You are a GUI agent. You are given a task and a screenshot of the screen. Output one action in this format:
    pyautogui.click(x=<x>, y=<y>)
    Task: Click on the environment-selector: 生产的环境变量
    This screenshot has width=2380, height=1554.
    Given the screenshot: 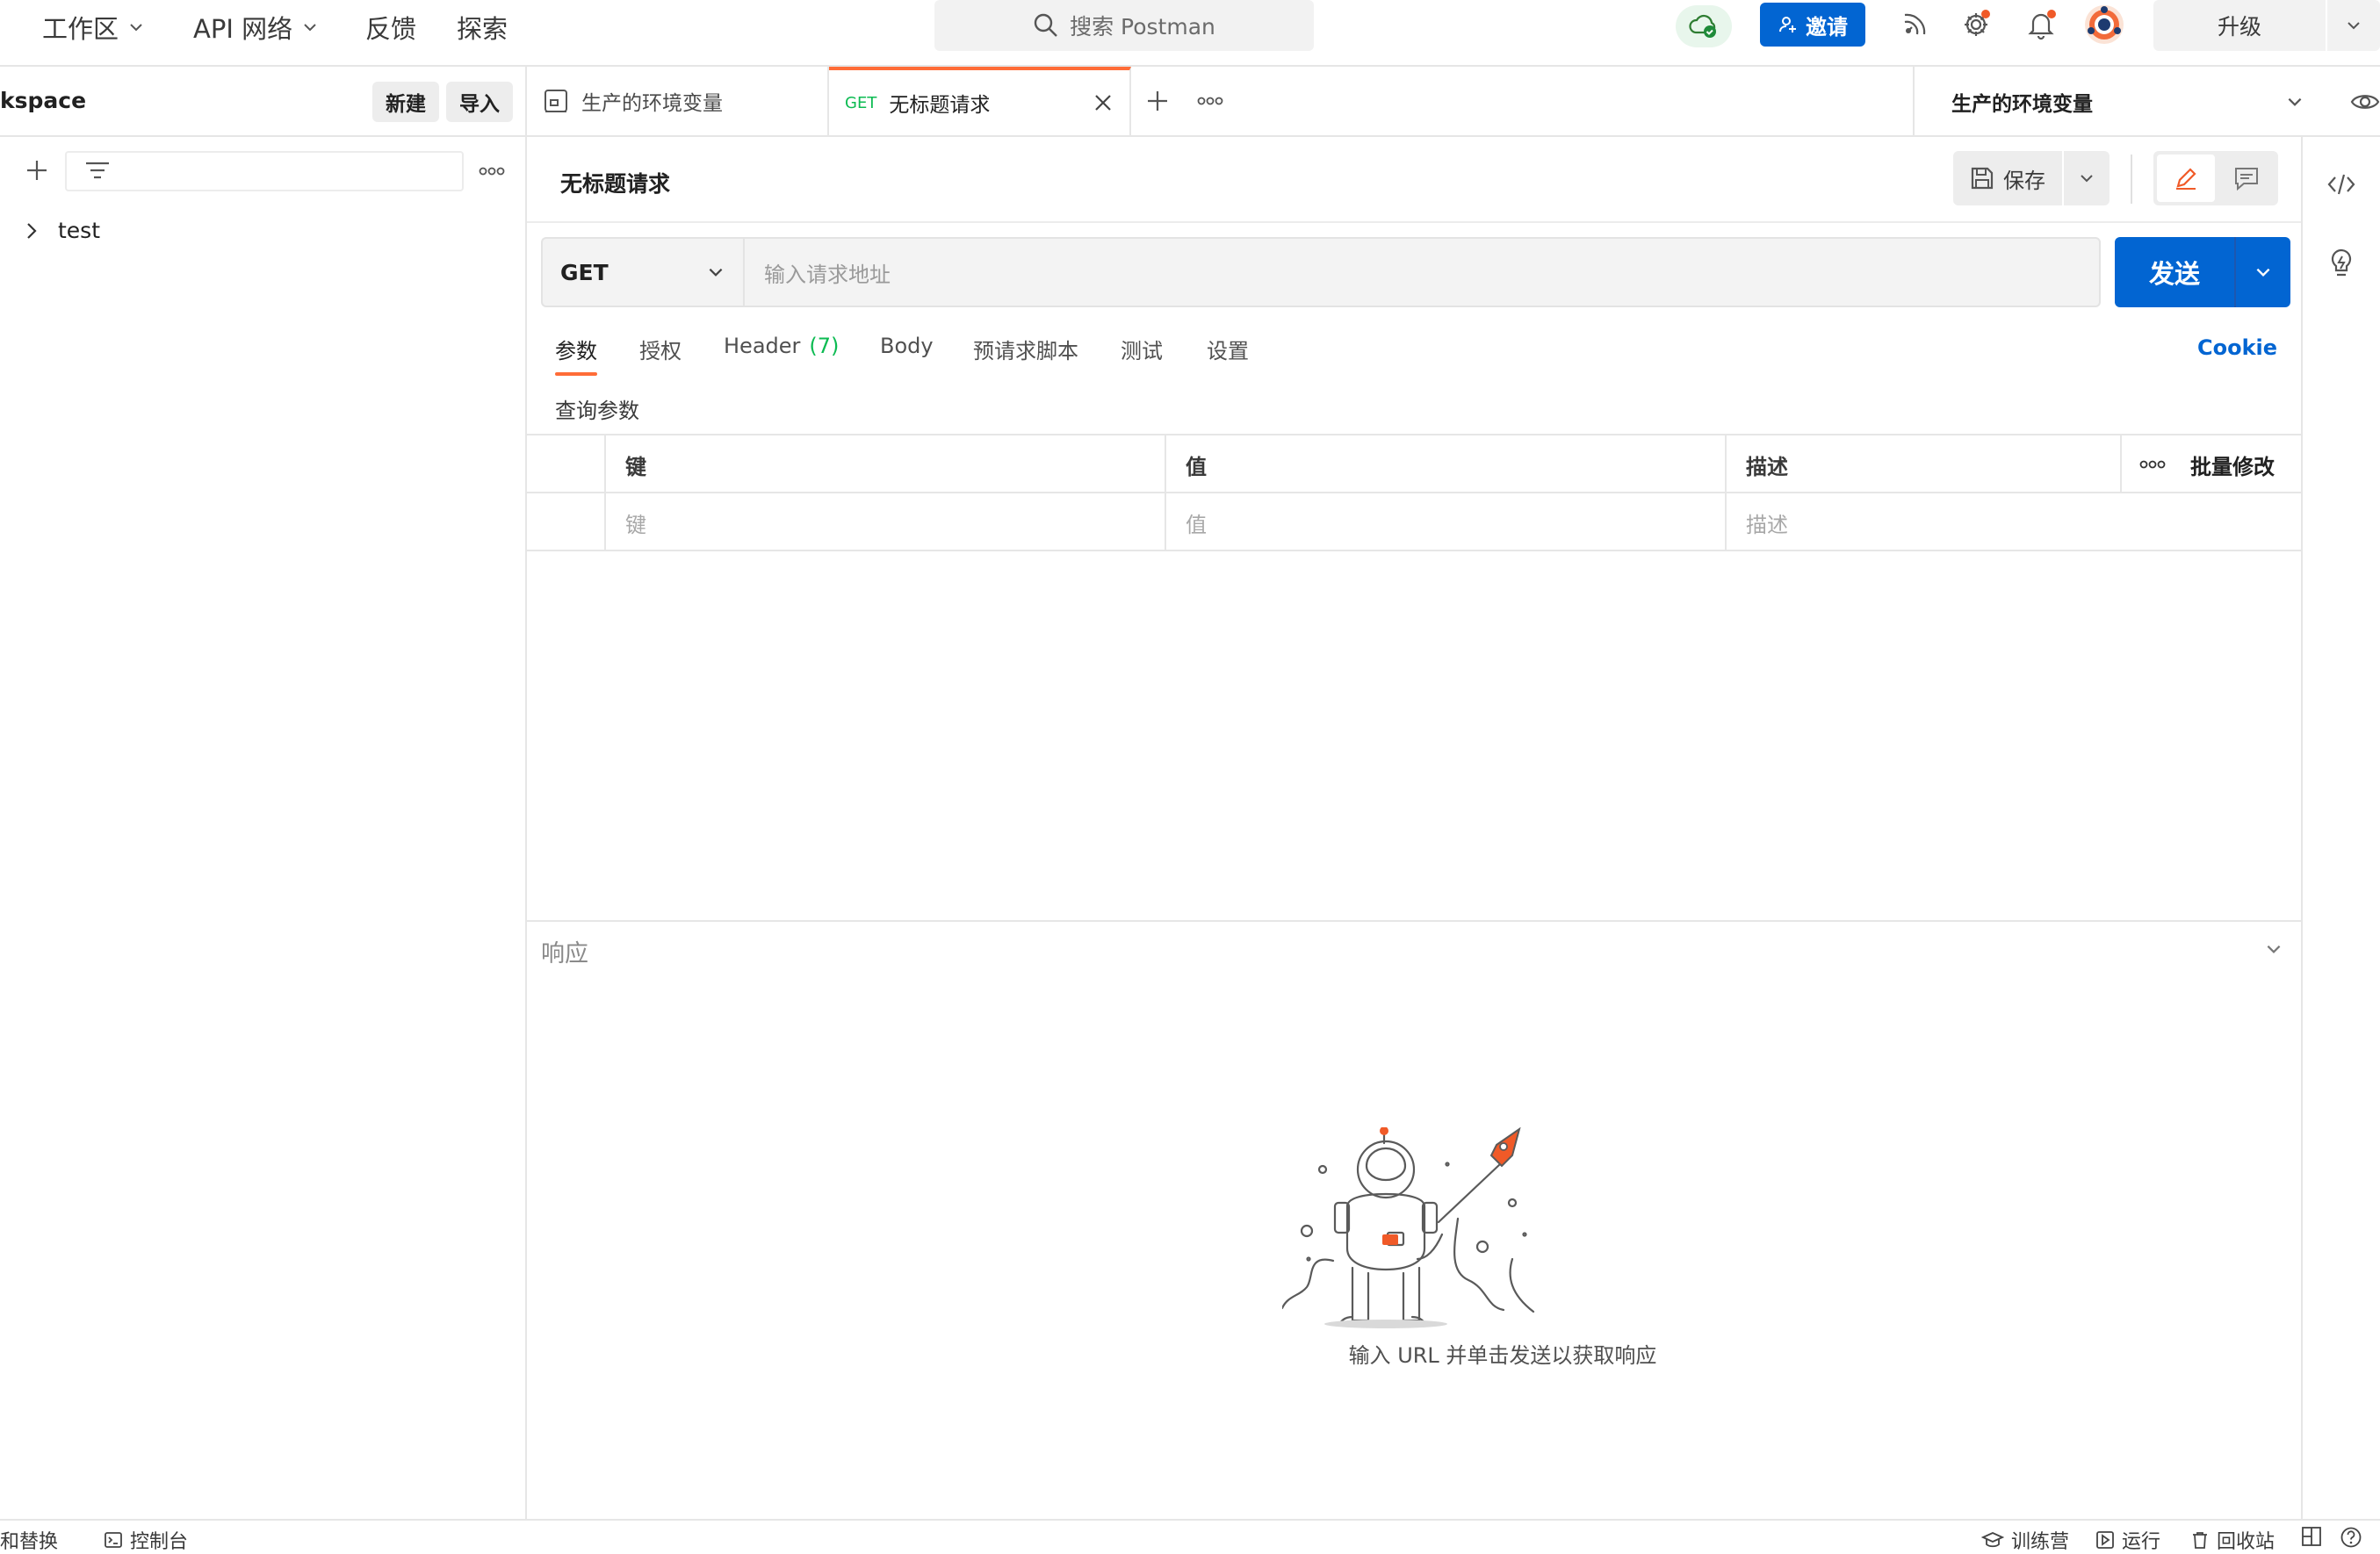 What is the action you would take?
    pyautogui.click(x=2146, y=102)
    